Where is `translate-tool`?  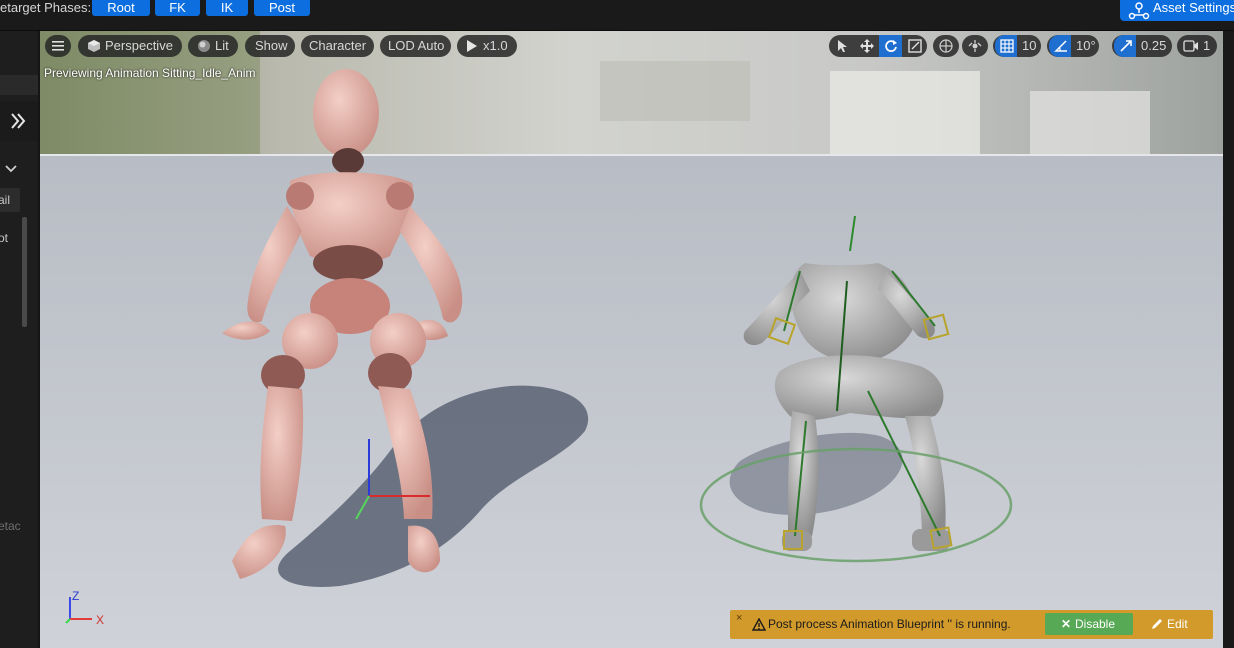 translate-tool is located at coordinates (866, 46).